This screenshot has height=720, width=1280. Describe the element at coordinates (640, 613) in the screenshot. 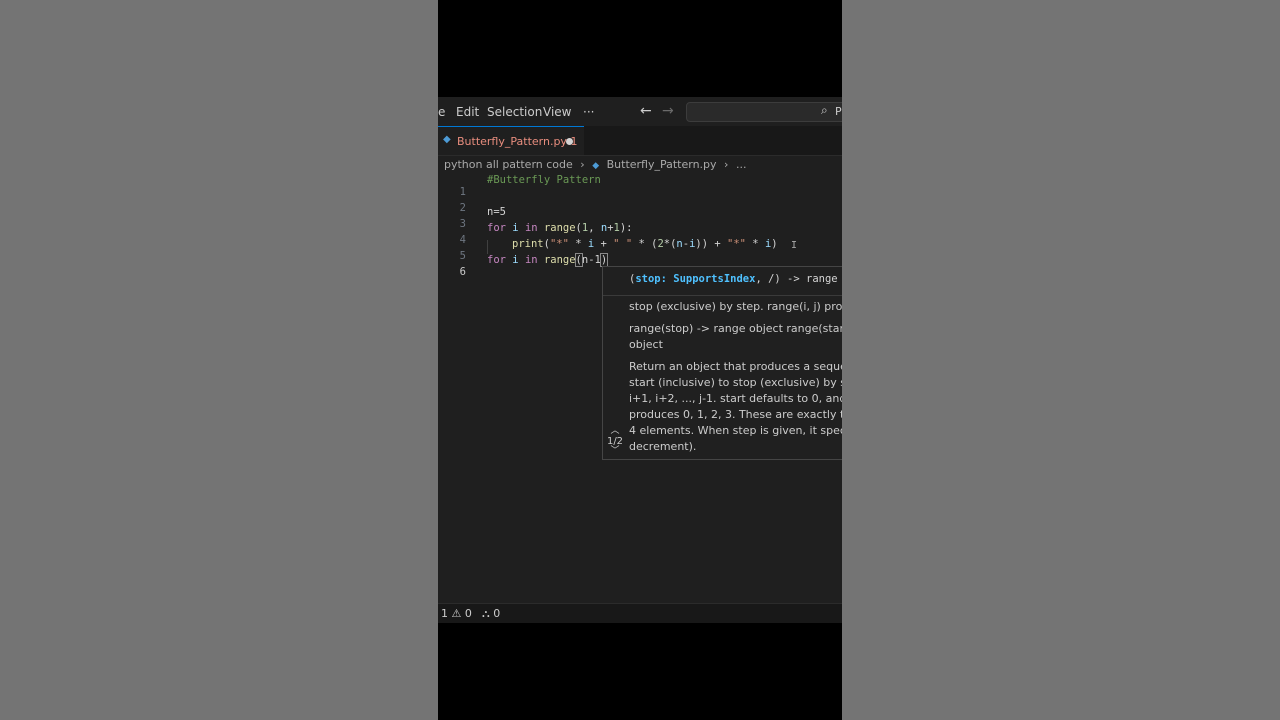

I see `status-bar: 1 ⚠ 0 ⛬ 0` at that location.